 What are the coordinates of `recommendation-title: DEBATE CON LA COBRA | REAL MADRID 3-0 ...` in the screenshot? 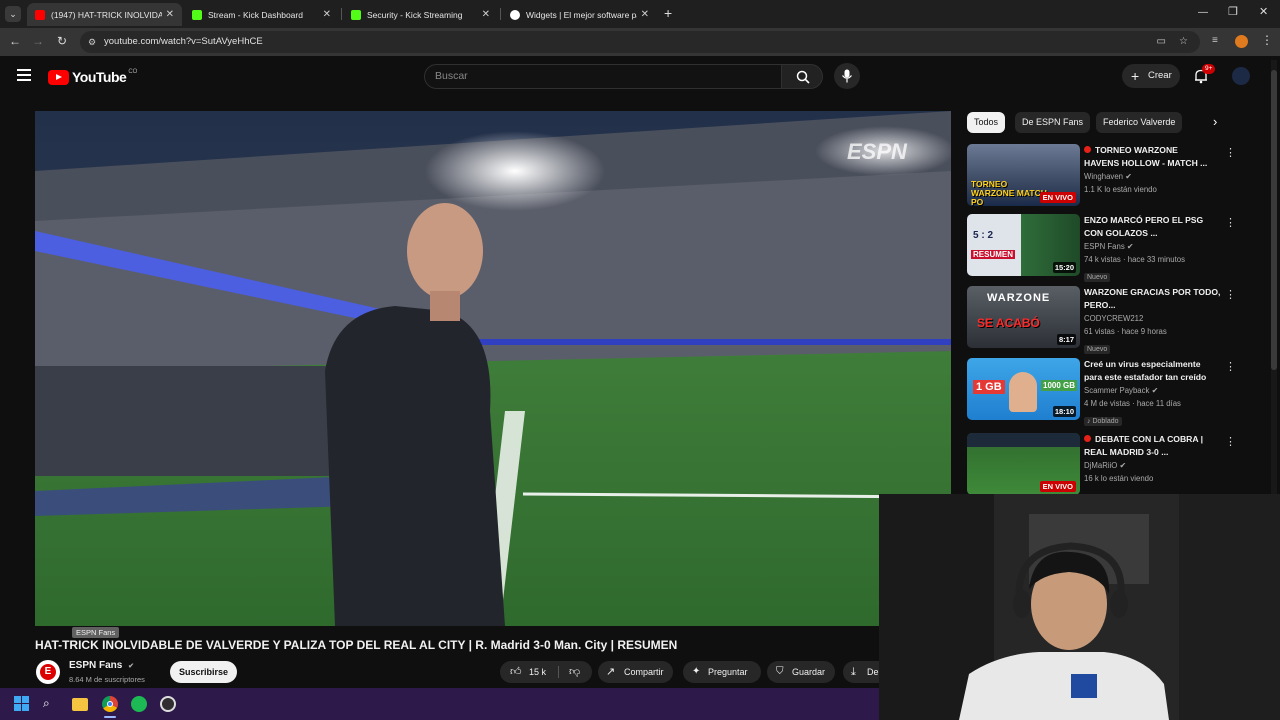 It's located at (1154, 446).